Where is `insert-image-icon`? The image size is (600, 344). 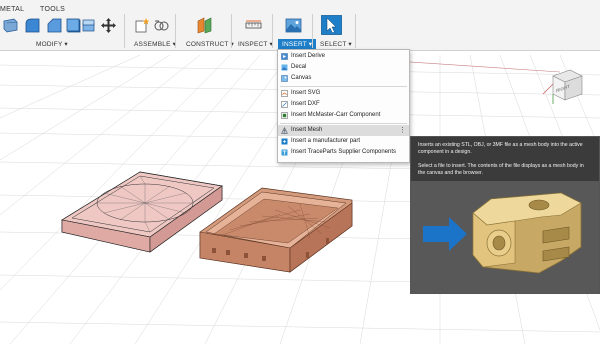
insert-image-icon is located at coordinates (293, 25).